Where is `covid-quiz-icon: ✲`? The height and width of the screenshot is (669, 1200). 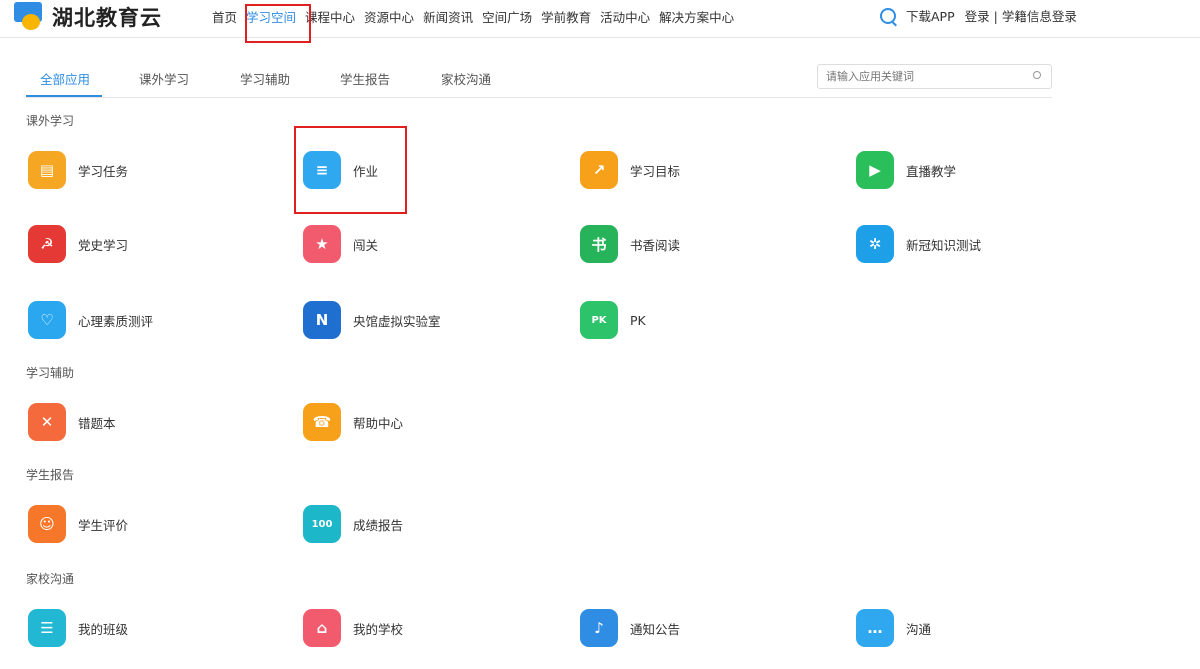 covid-quiz-icon: ✲ is located at coordinates (875, 244).